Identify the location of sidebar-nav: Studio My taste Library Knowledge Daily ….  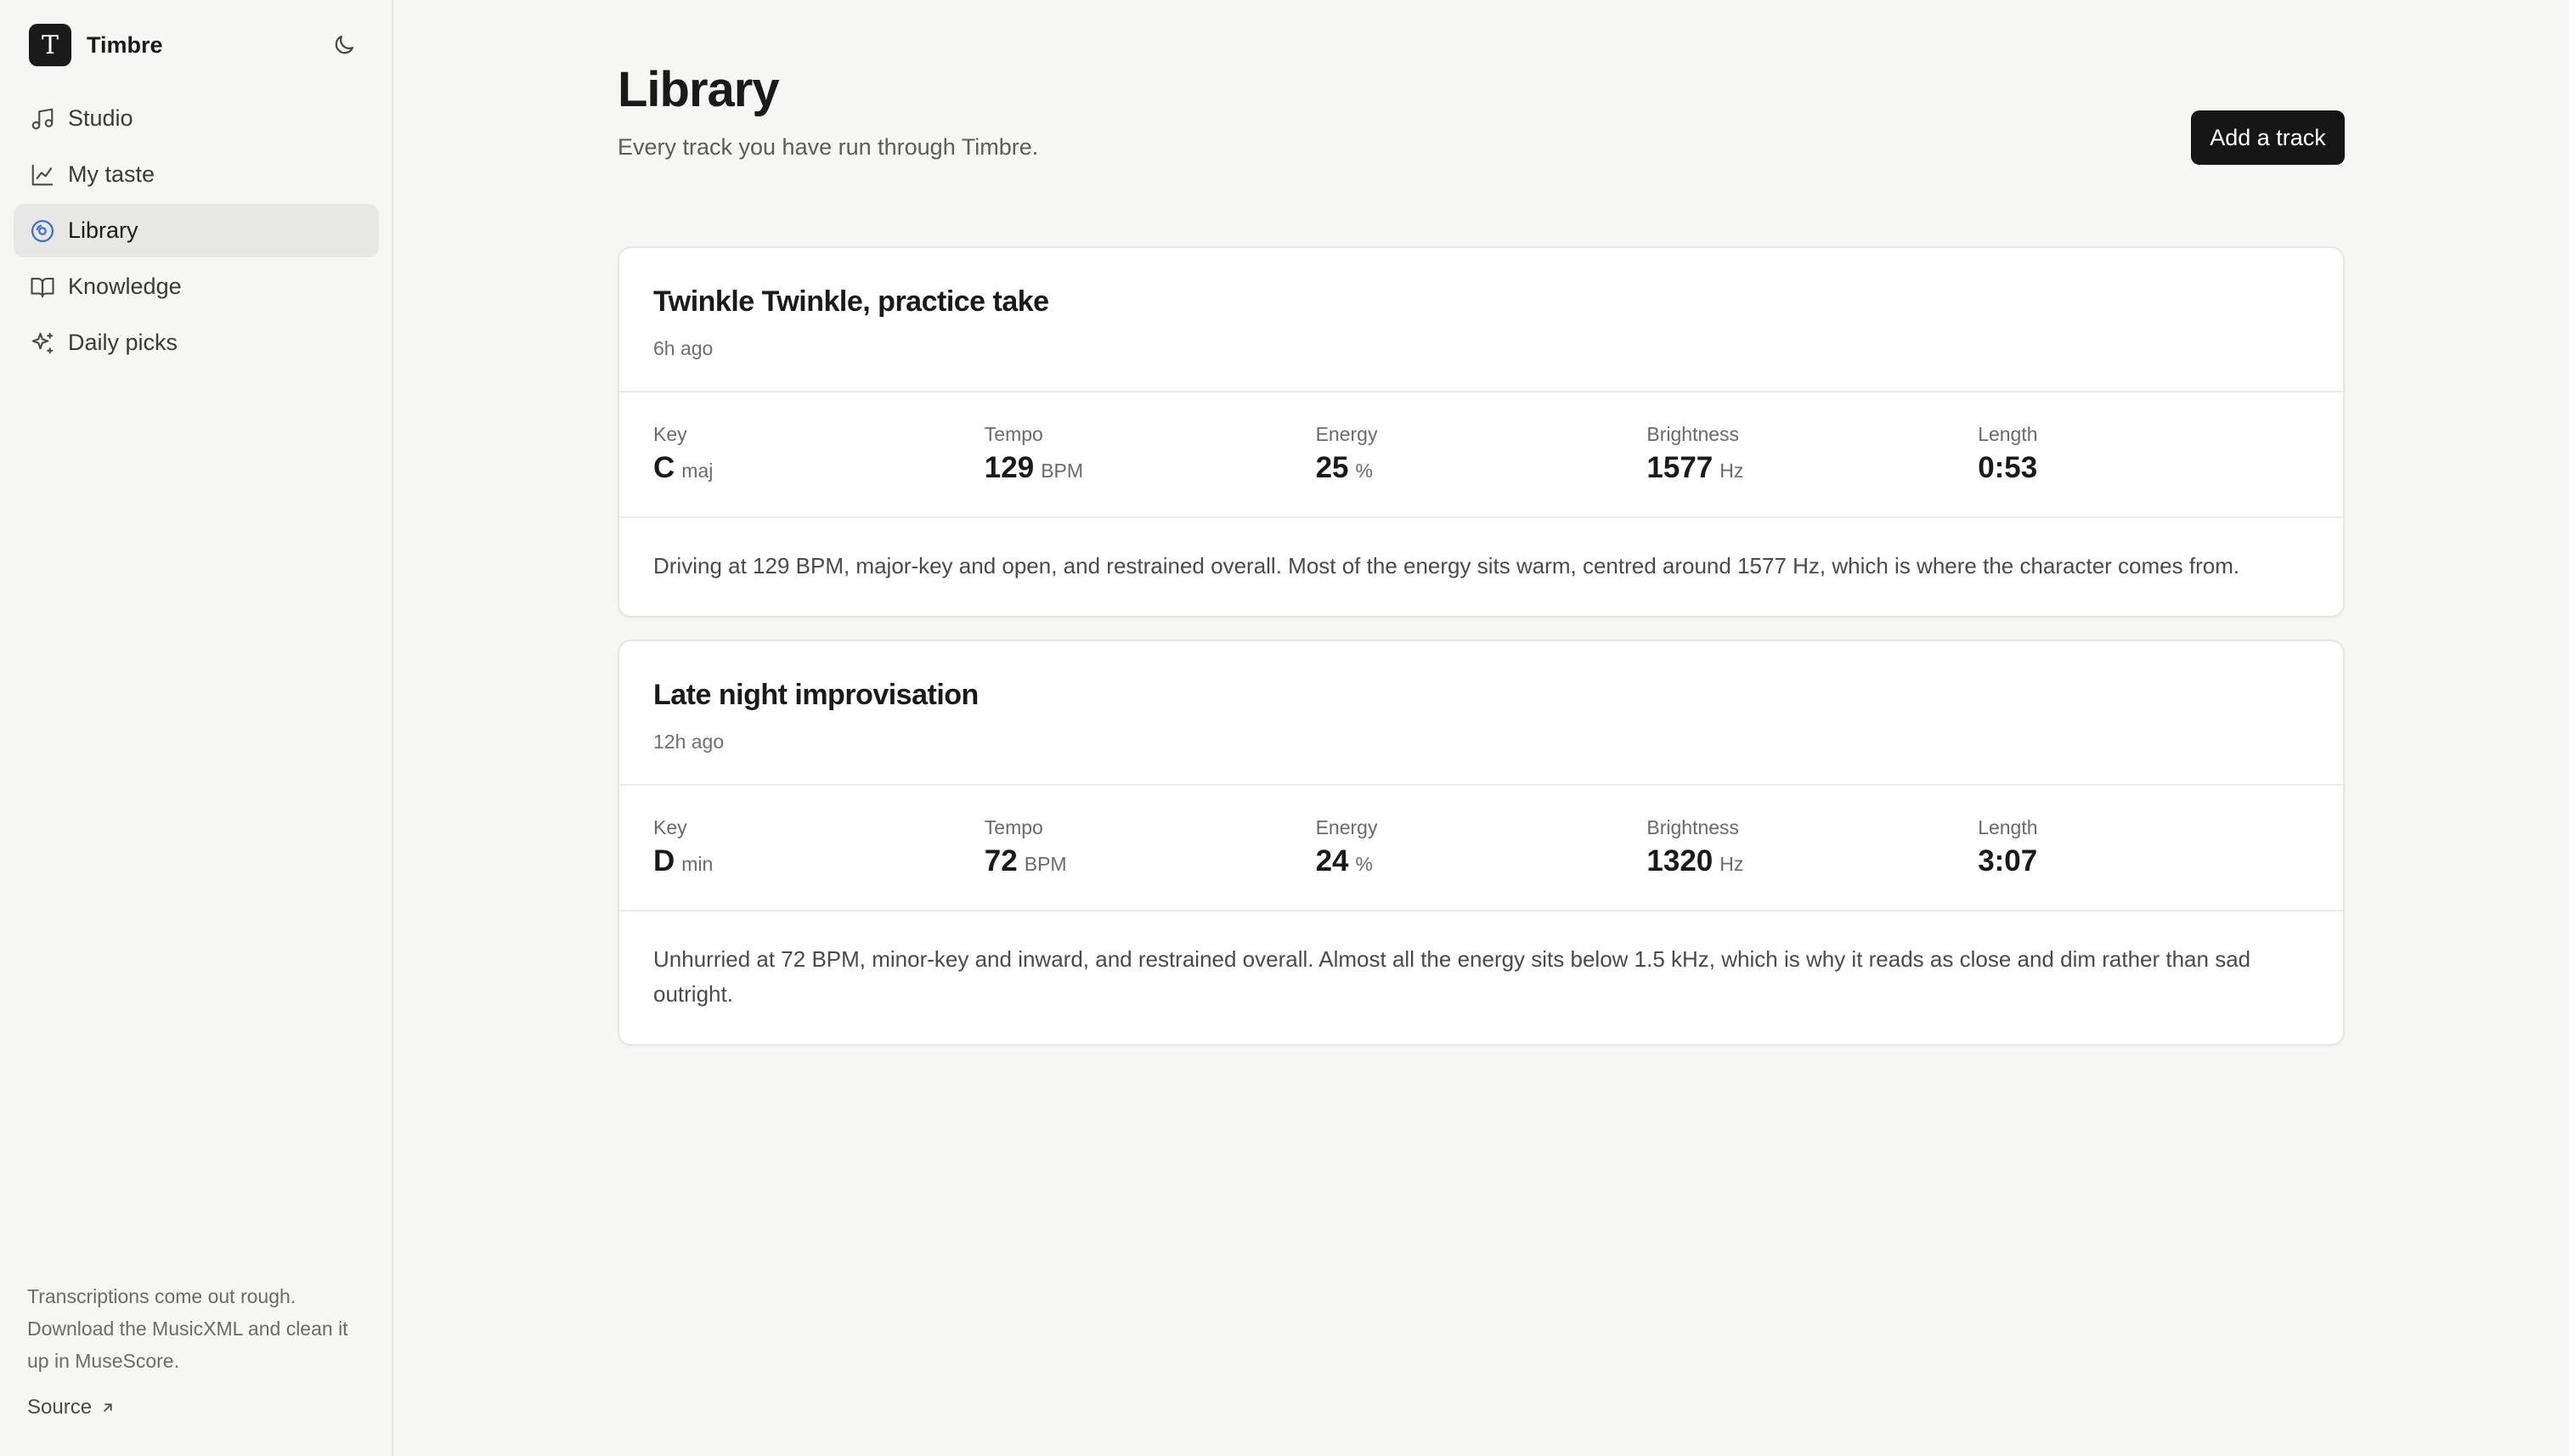
(197, 232).